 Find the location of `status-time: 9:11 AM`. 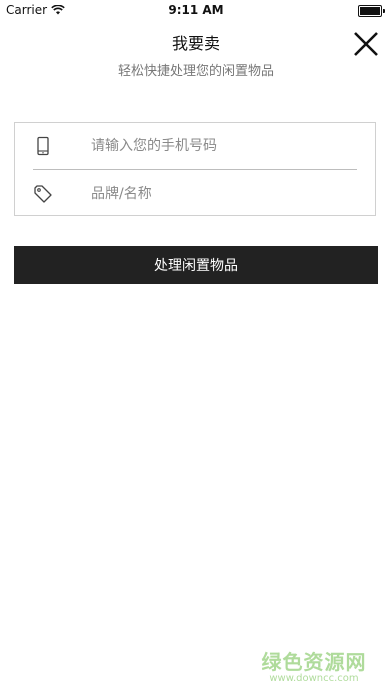

status-time: 9:11 AM is located at coordinates (196, 10).